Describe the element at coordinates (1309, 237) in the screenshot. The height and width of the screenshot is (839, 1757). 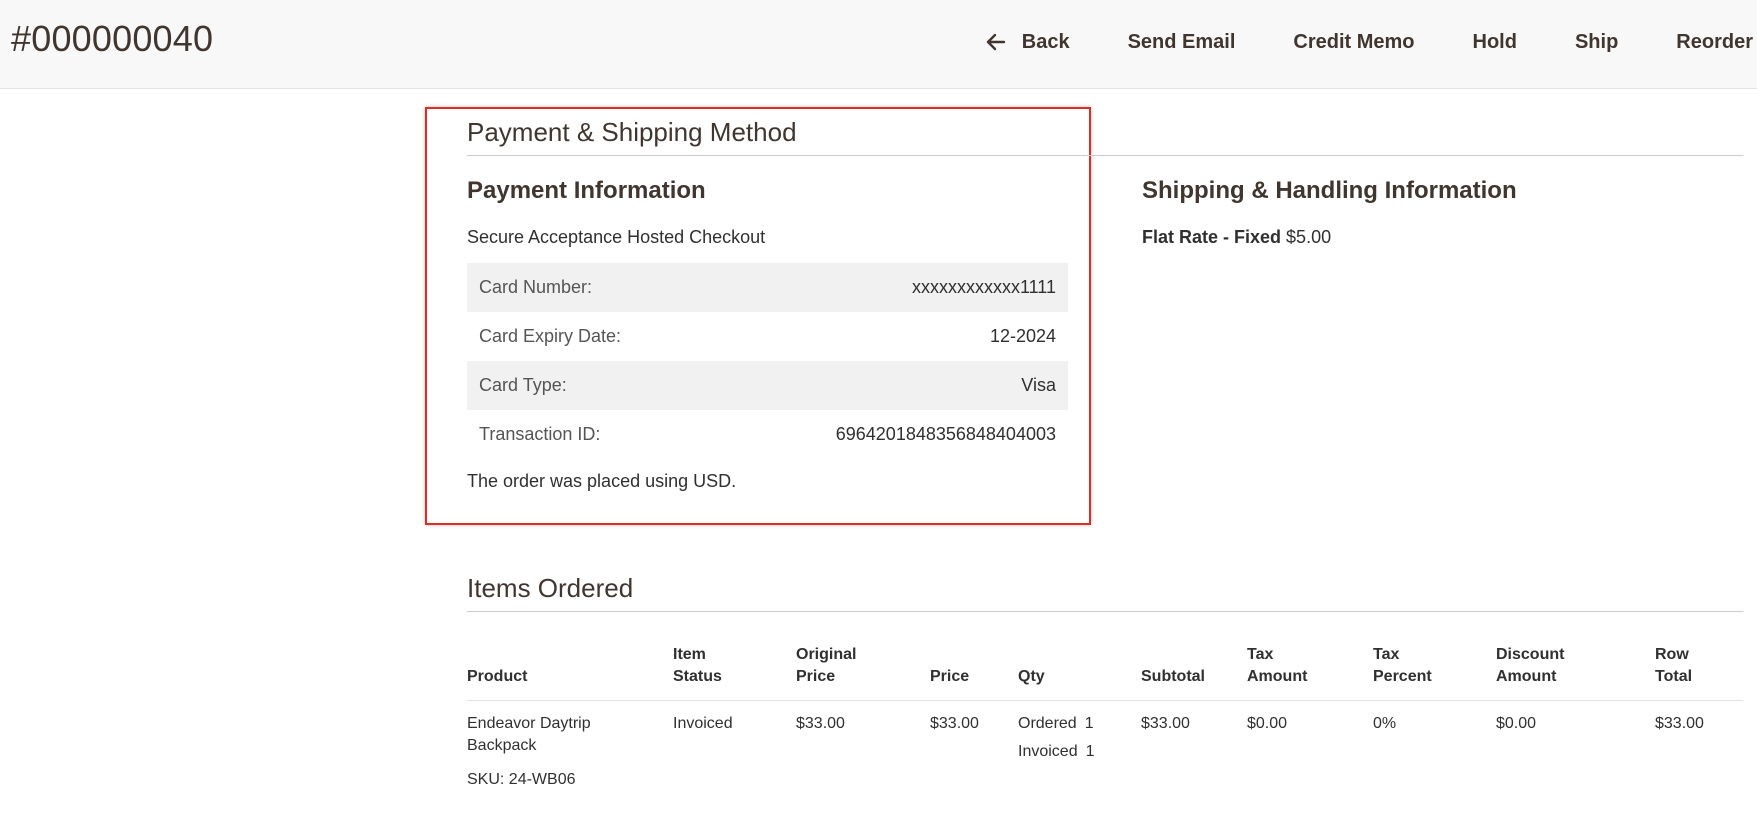
I see `shipping-price: $5.00` at that location.